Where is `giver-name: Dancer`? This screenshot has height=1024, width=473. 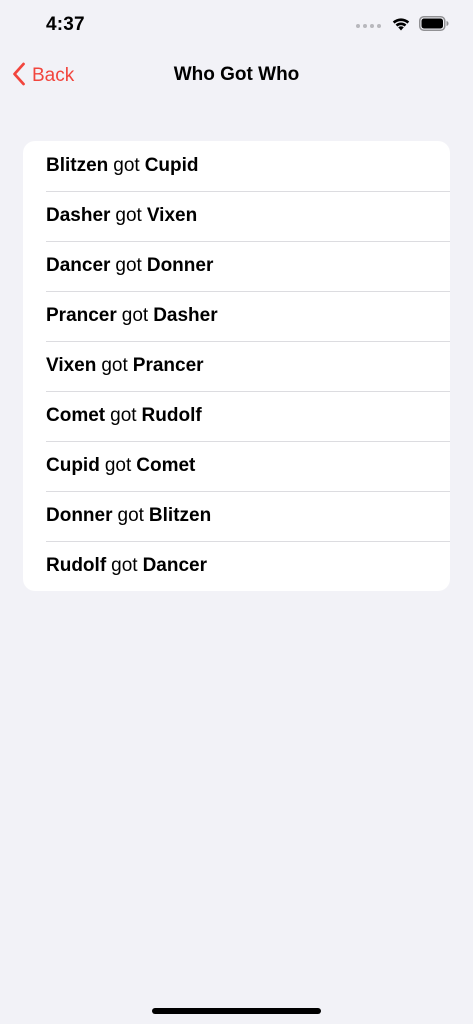
giver-name: Dancer is located at coordinates (78, 265).